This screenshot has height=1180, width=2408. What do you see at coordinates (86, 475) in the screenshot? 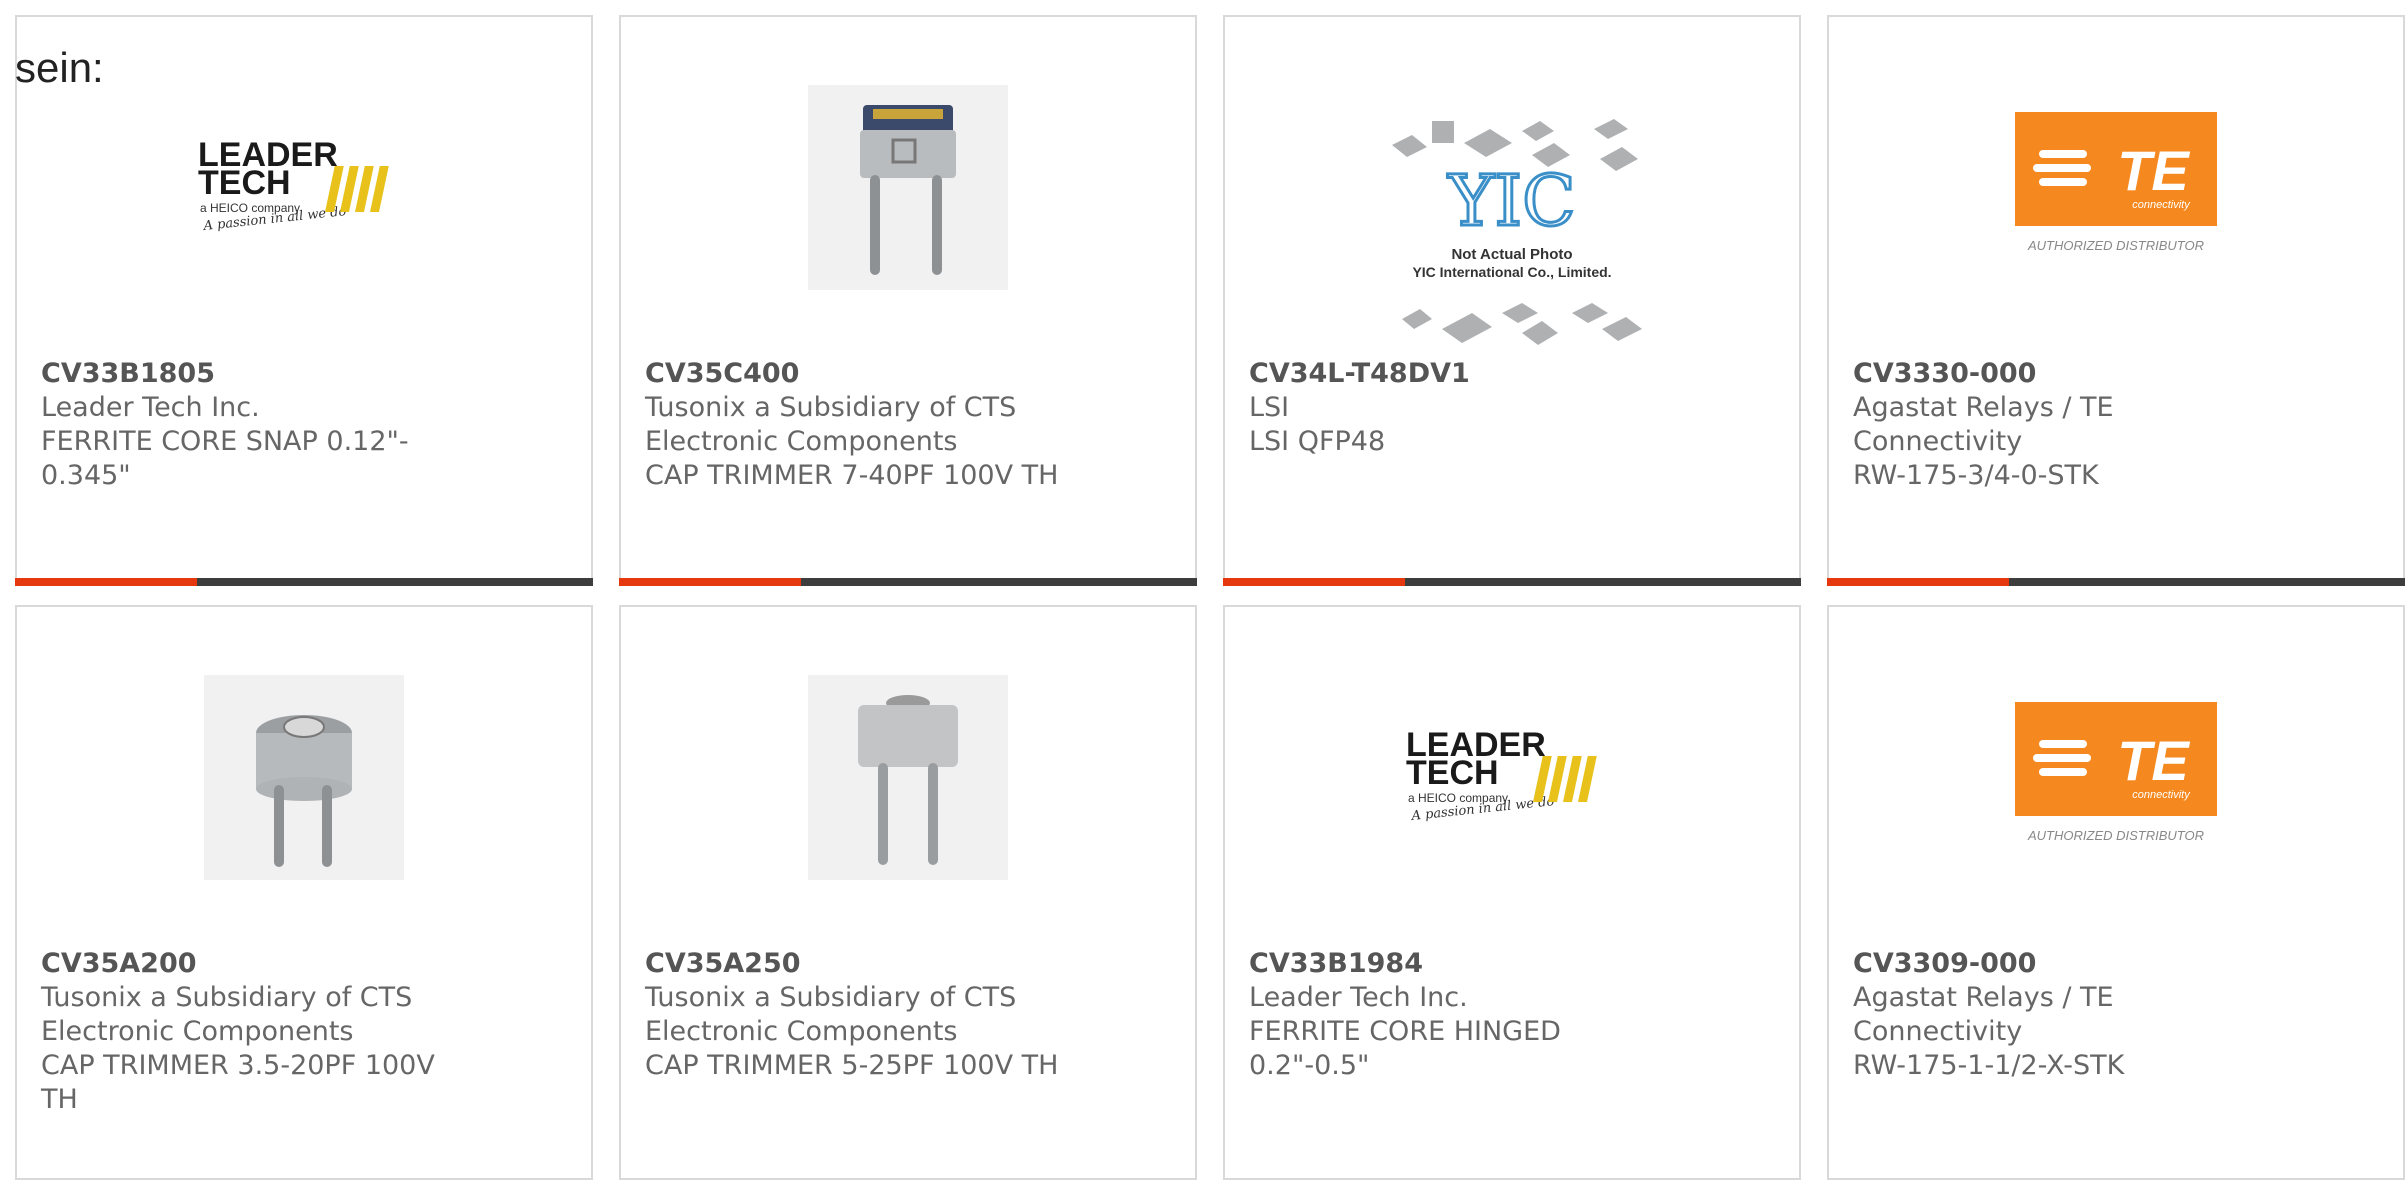
I see `description: 0.345"` at bounding box center [86, 475].